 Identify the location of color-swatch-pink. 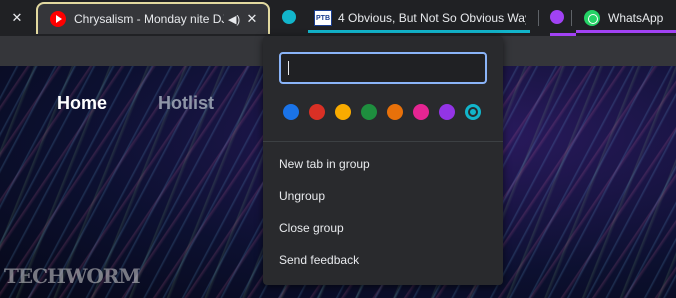
(421, 112).